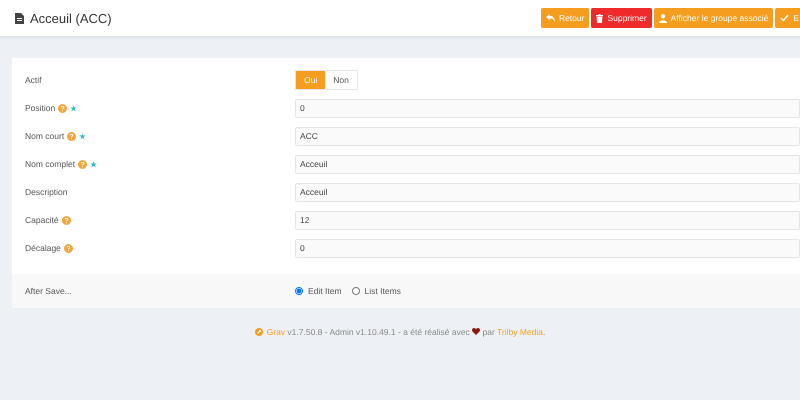  Describe the element at coordinates (258, 332) in the screenshot. I see `grav-logo-icon` at that location.